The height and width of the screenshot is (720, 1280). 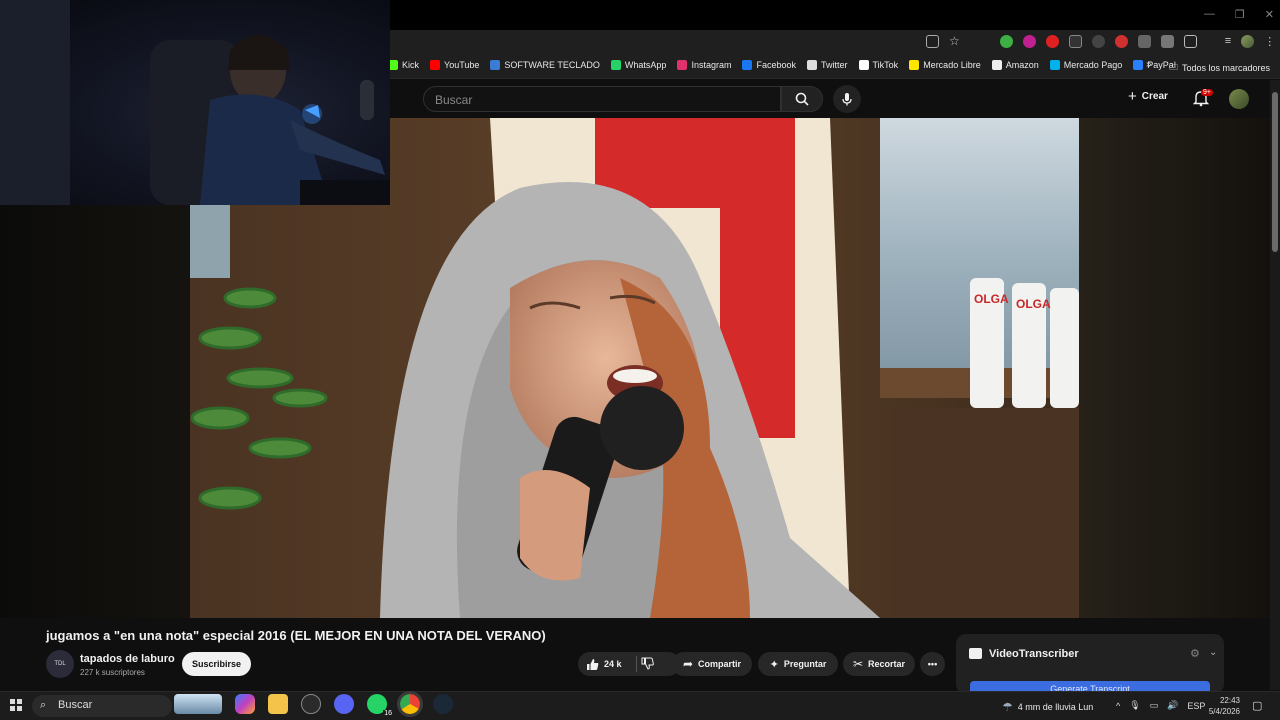 I want to click on install-icon, so click(x=932, y=41).